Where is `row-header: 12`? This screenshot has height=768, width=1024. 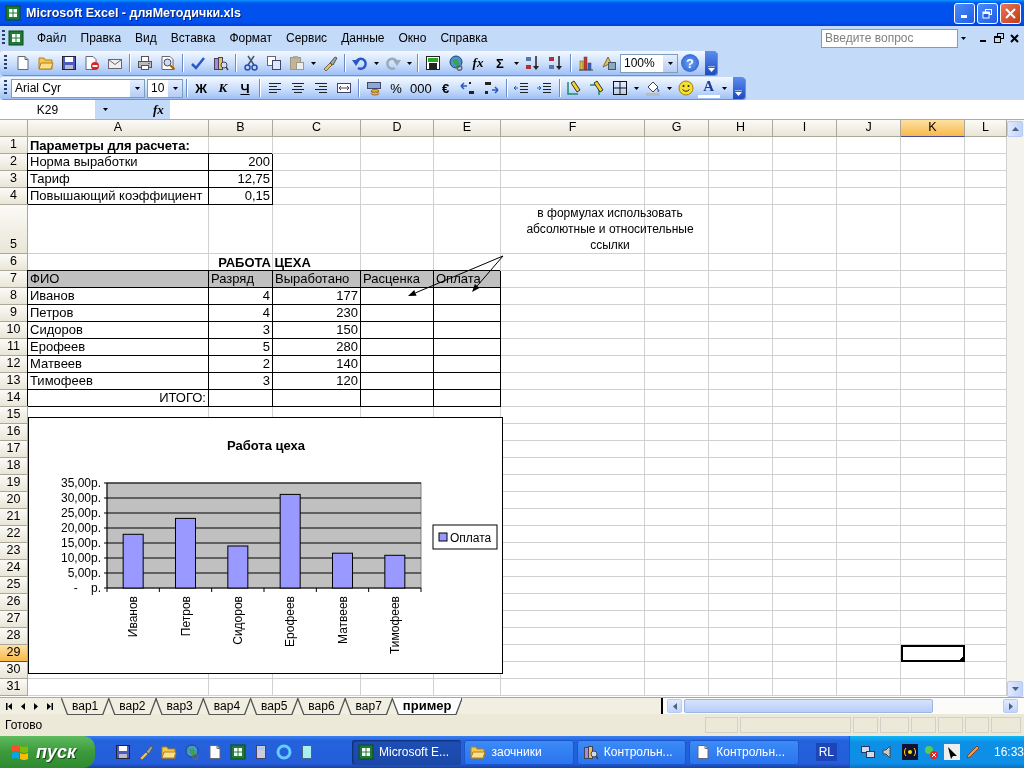 row-header: 12 is located at coordinates (14, 364).